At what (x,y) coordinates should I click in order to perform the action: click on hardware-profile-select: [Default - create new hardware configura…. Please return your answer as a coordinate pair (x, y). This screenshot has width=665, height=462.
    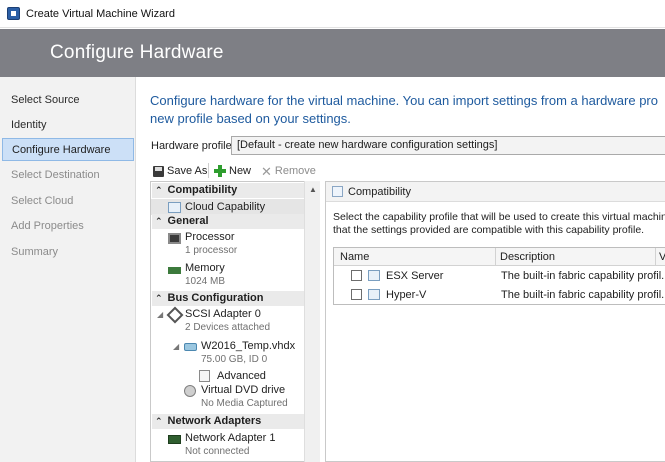
    Looking at the image, I should click on (448, 145).